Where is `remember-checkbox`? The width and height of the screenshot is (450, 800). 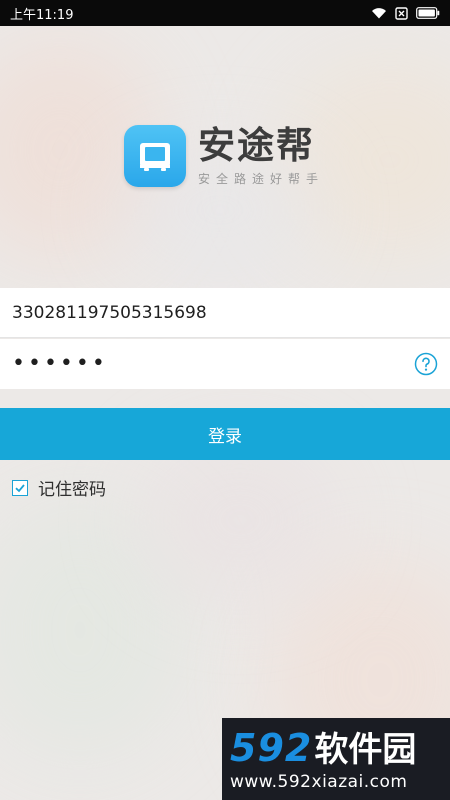 remember-checkbox is located at coordinates (20, 487).